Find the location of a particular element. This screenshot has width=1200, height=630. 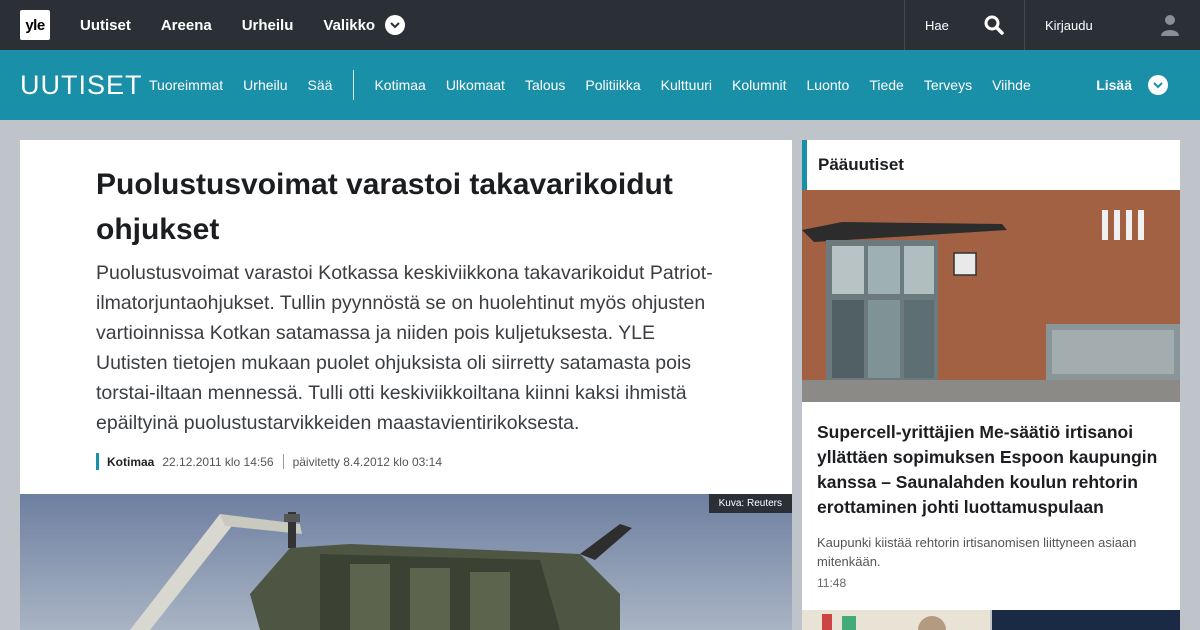

section-nav-talous: Talous is located at coordinates (545, 85).